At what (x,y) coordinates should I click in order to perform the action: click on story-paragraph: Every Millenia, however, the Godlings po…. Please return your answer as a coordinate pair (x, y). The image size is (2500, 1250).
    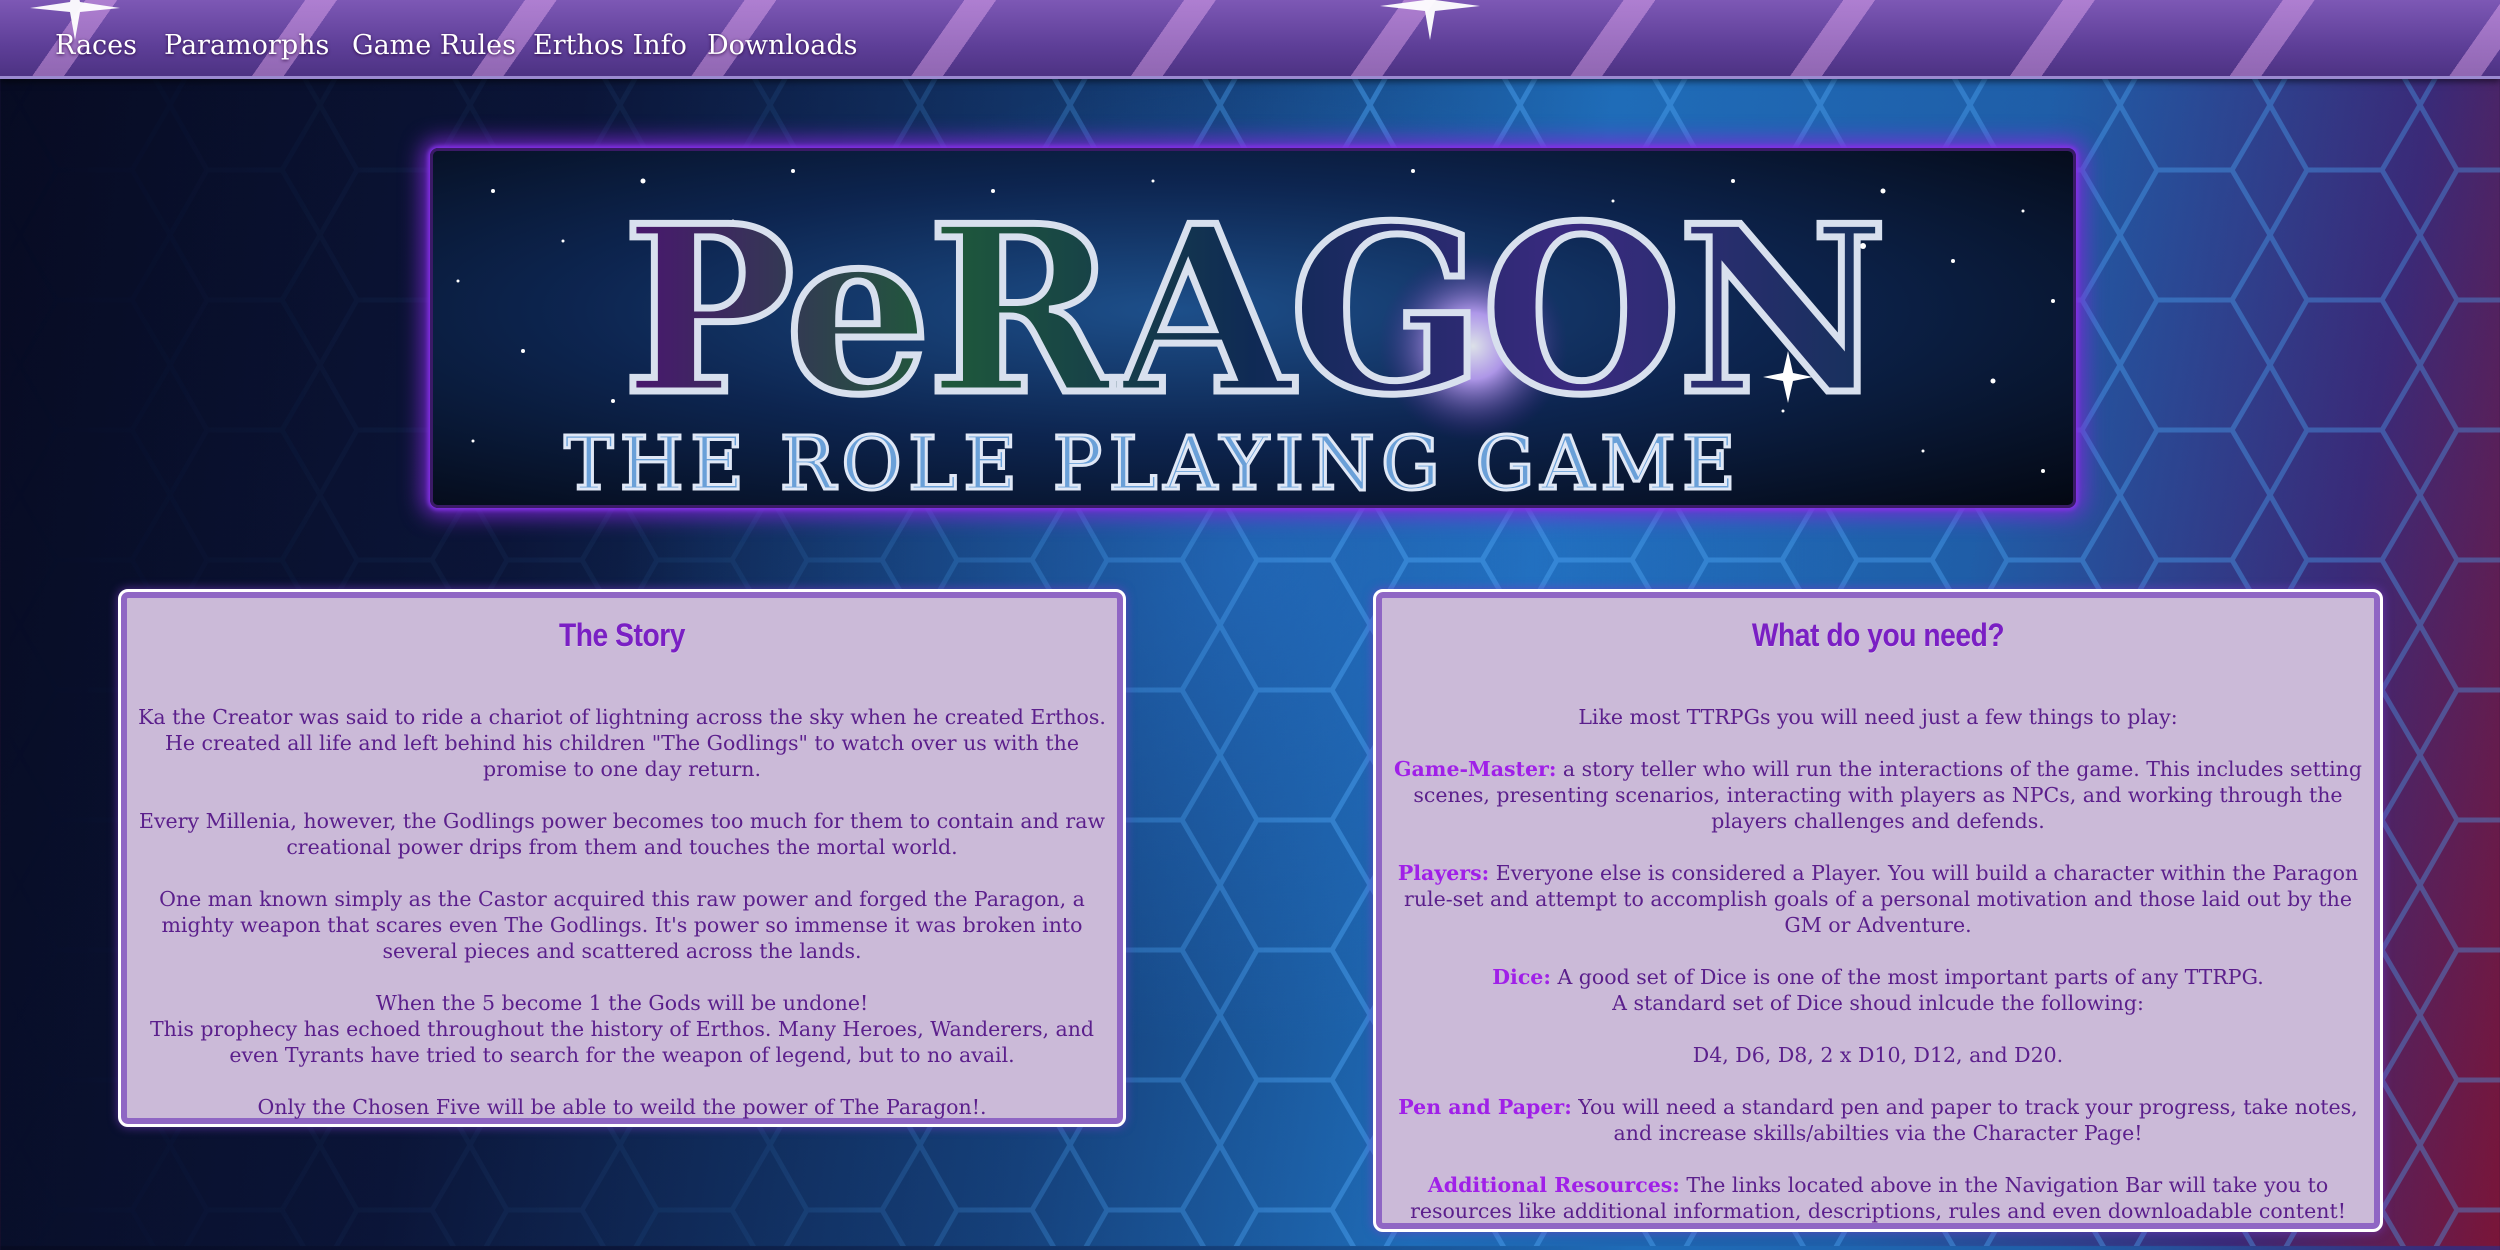
    Looking at the image, I should click on (622, 834).